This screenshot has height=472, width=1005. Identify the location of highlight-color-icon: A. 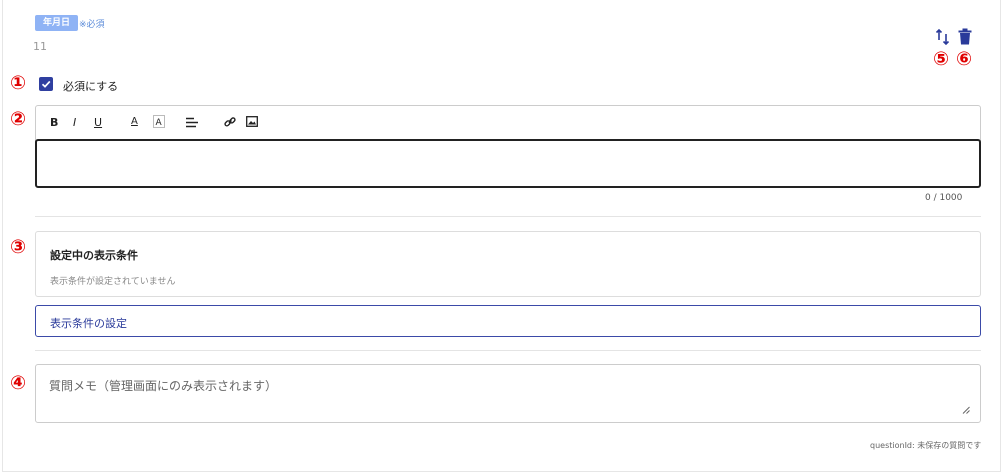
(159, 123).